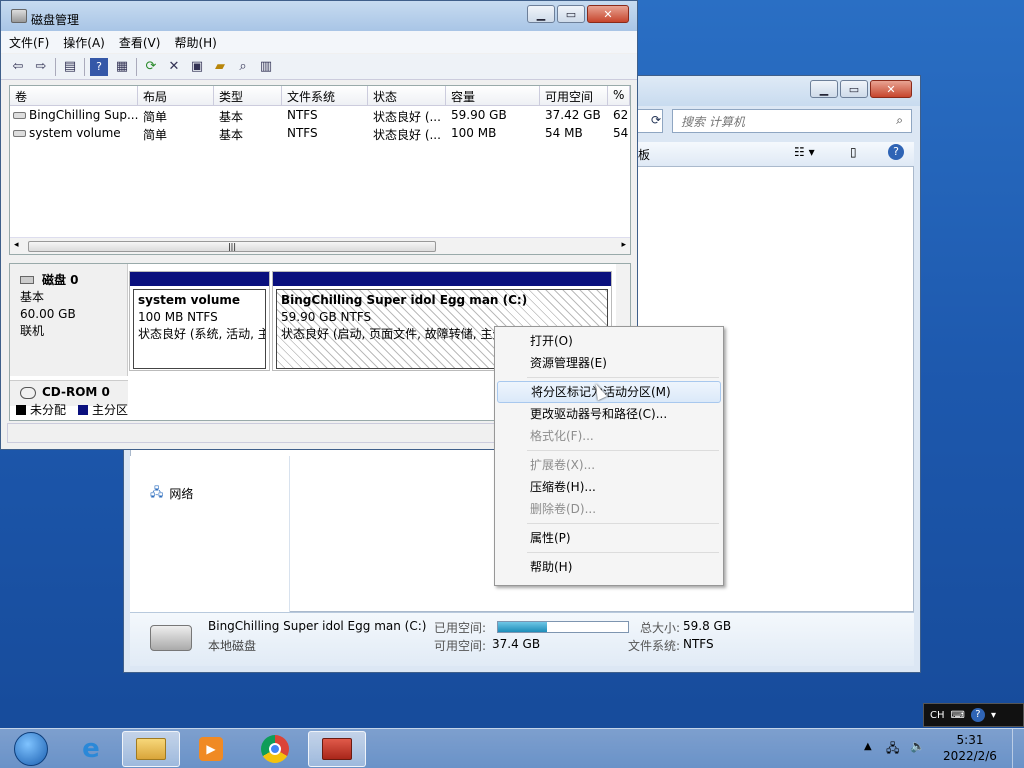 The height and width of the screenshot is (768, 1024). What do you see at coordinates (609, 392) in the screenshot?
I see `context-menu-item: 将分区标记为活动分区(M)` at bounding box center [609, 392].